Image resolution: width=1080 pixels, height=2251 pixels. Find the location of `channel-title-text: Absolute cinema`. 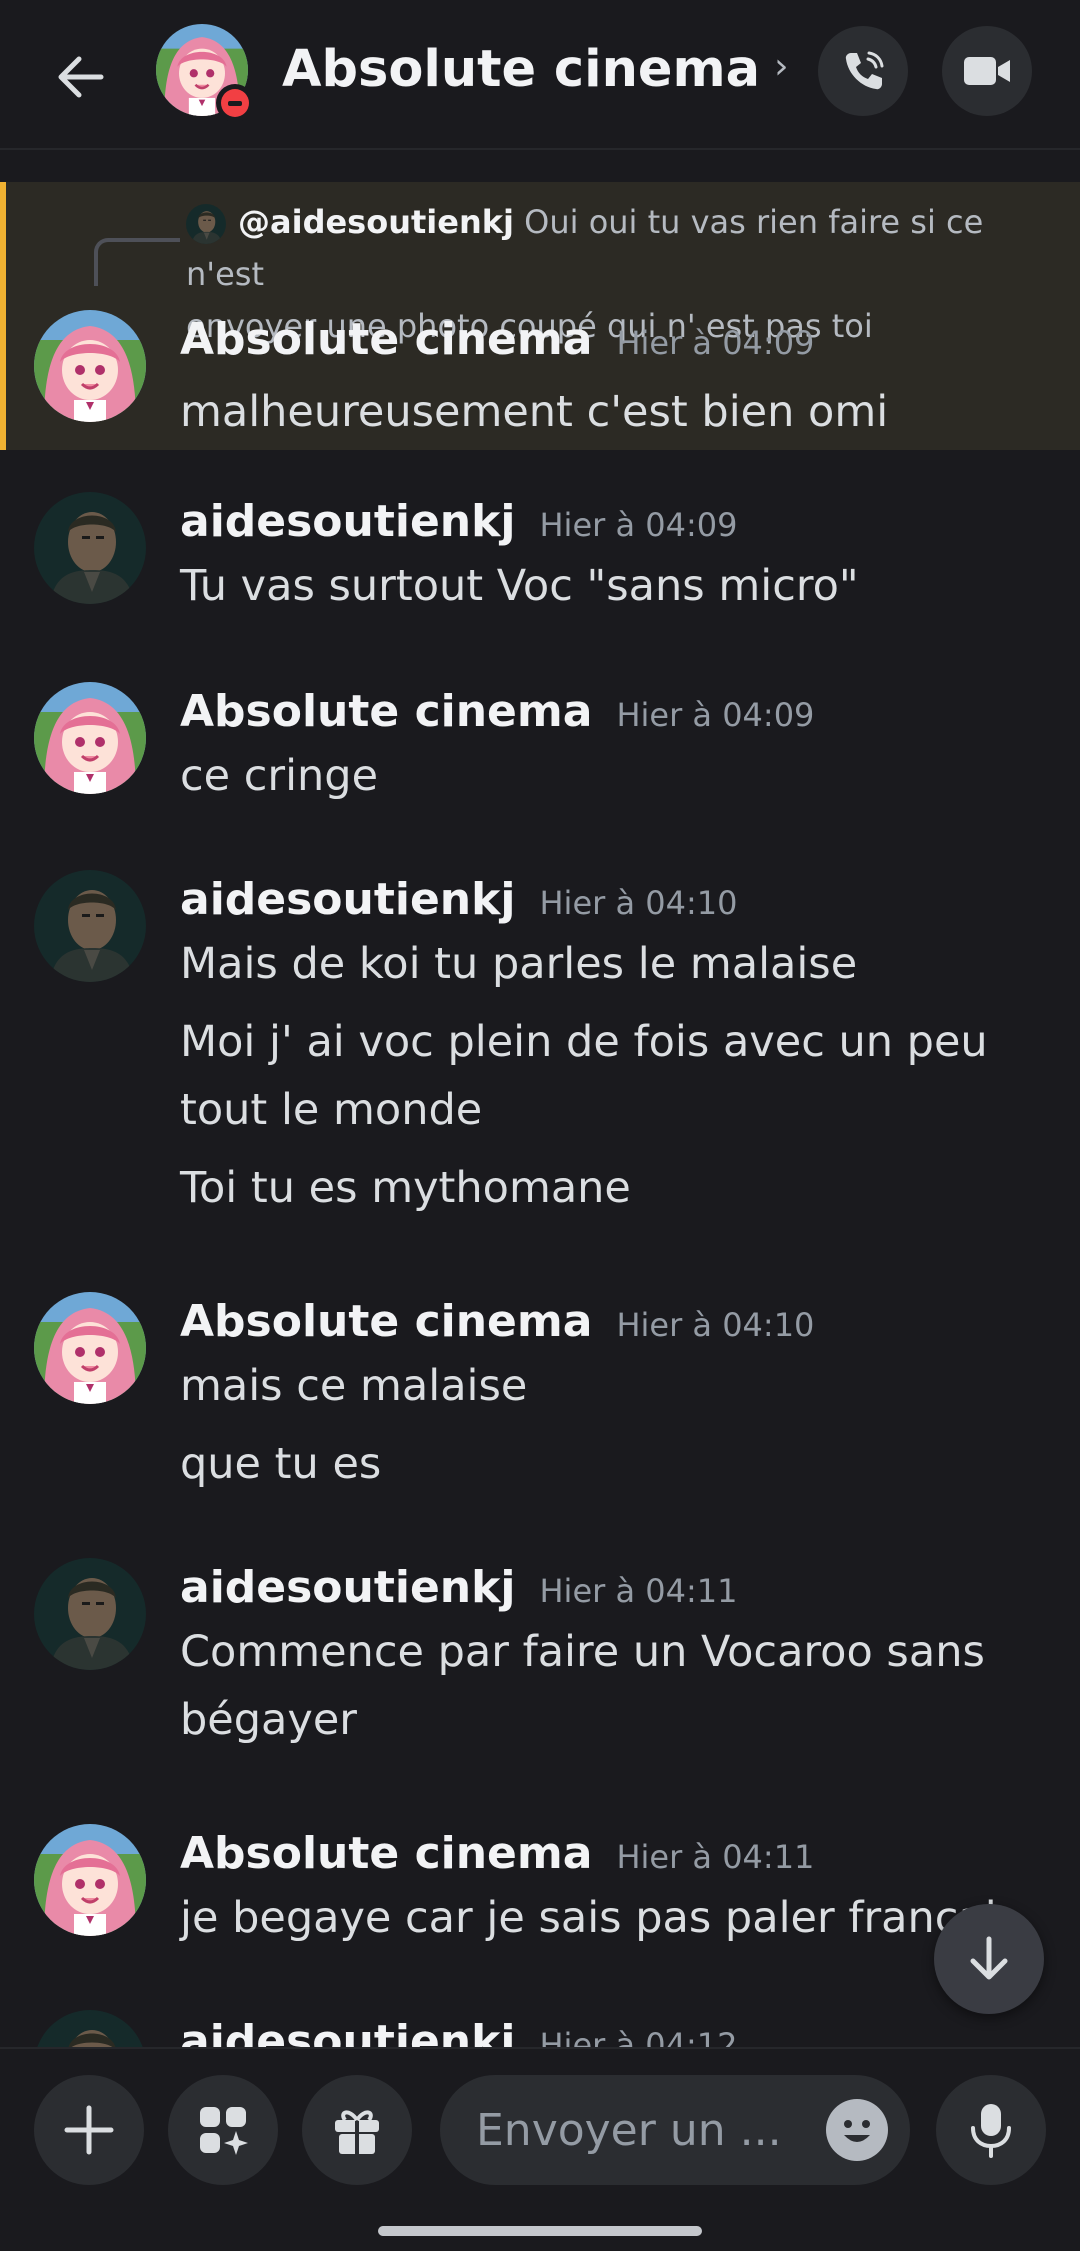

channel-title-text: Absolute cinema is located at coordinates (521, 69).